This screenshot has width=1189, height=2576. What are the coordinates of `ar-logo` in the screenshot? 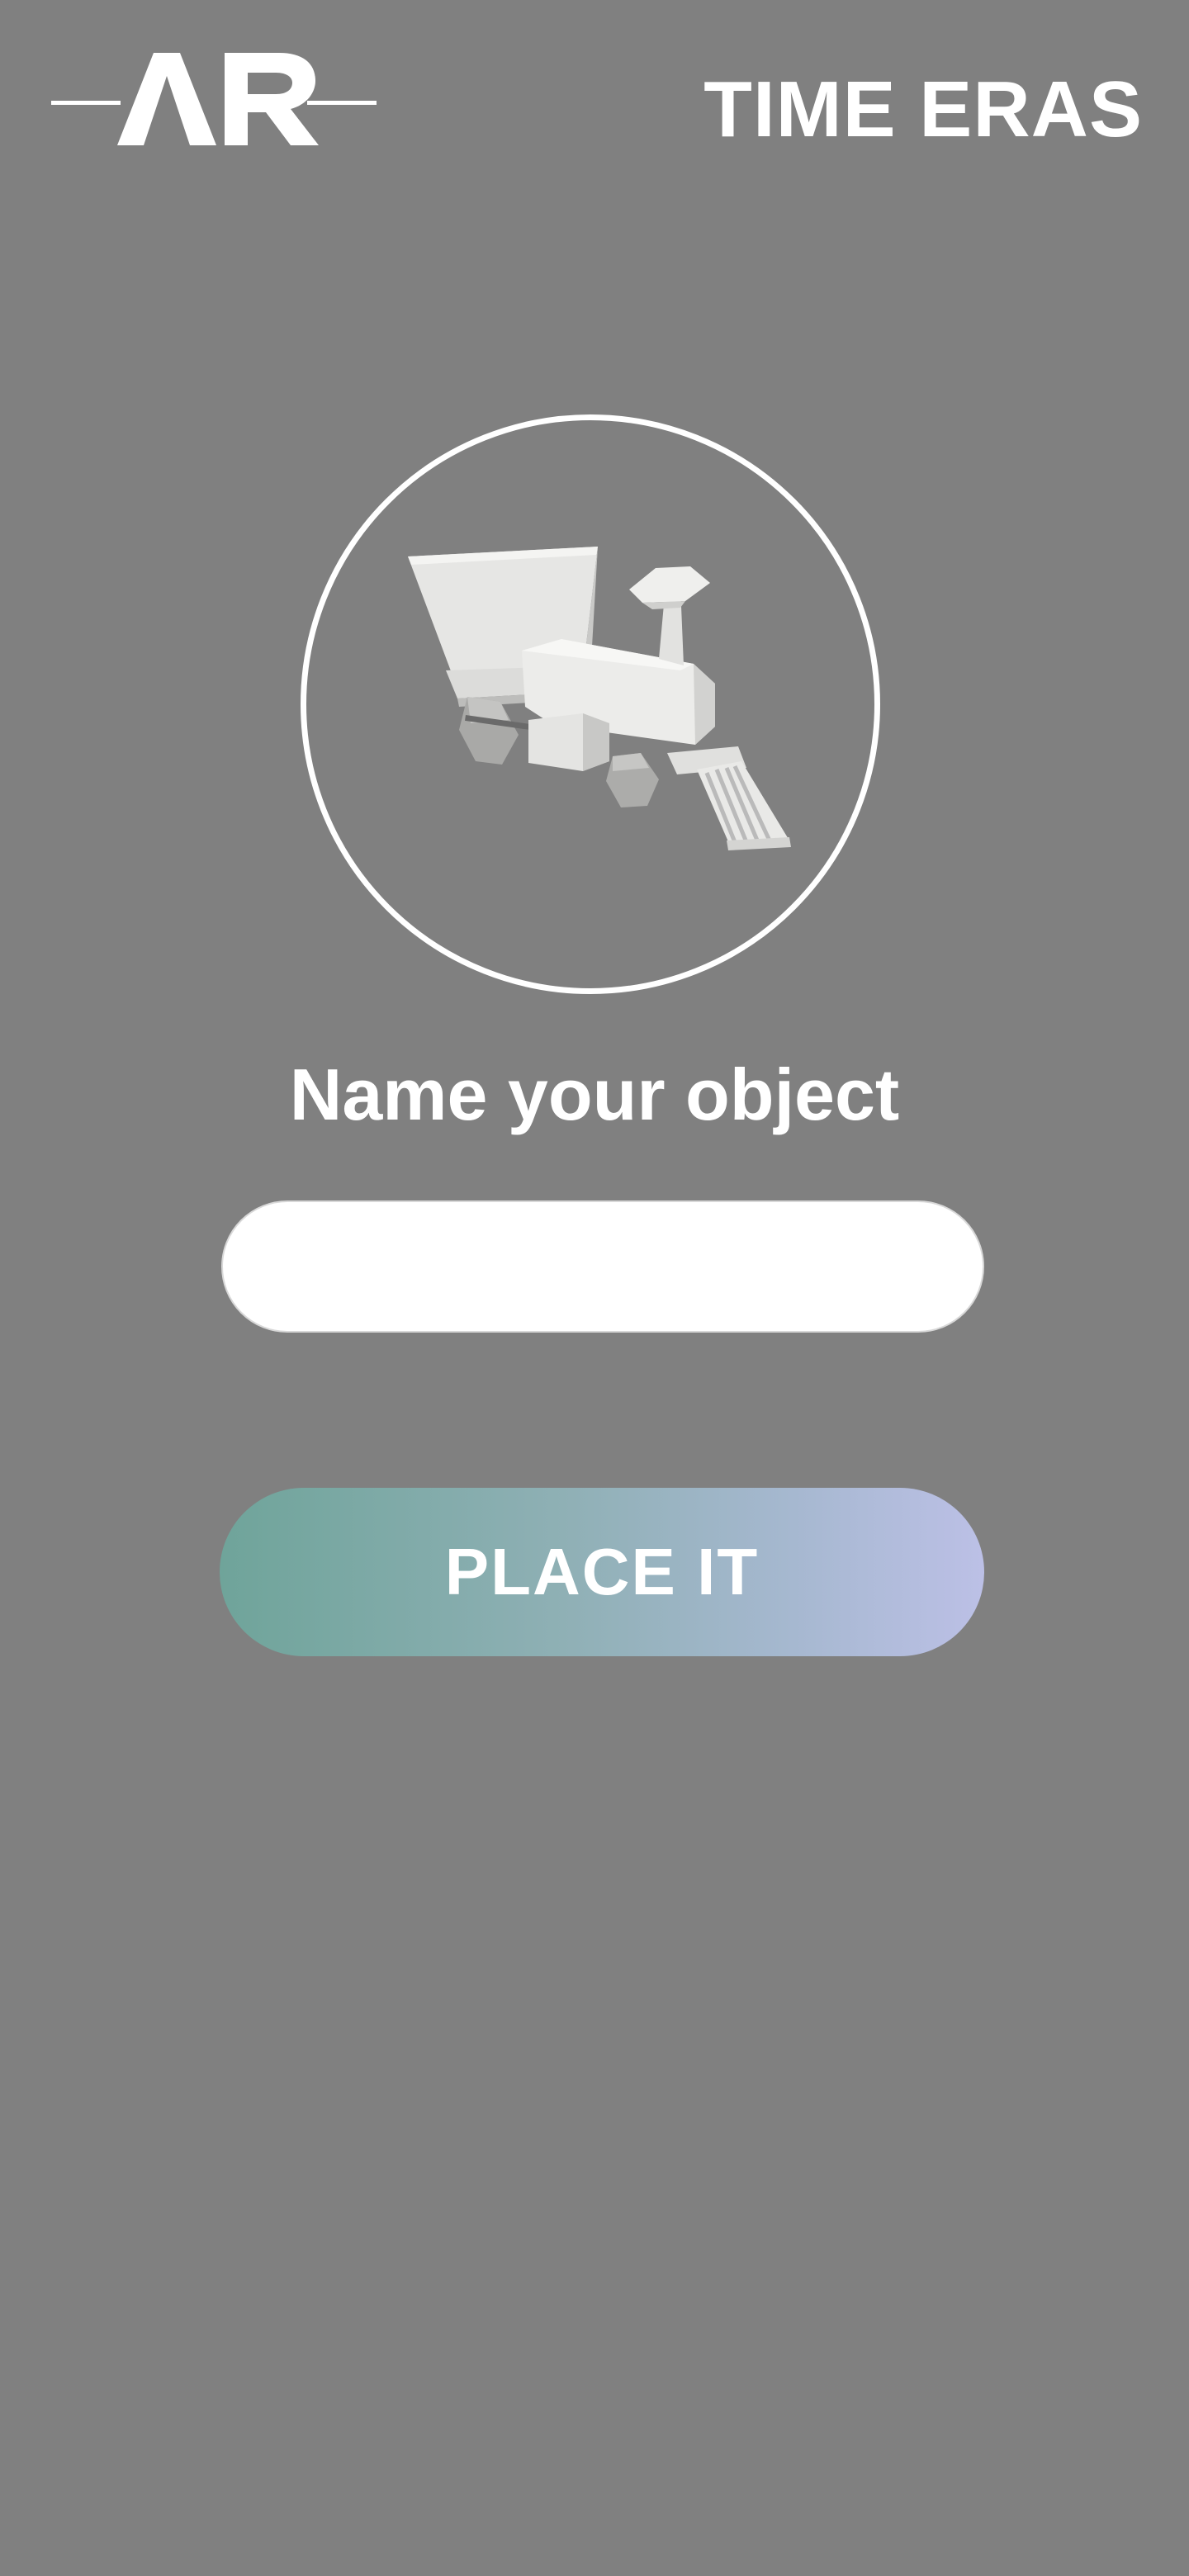 It's located at (214, 99).